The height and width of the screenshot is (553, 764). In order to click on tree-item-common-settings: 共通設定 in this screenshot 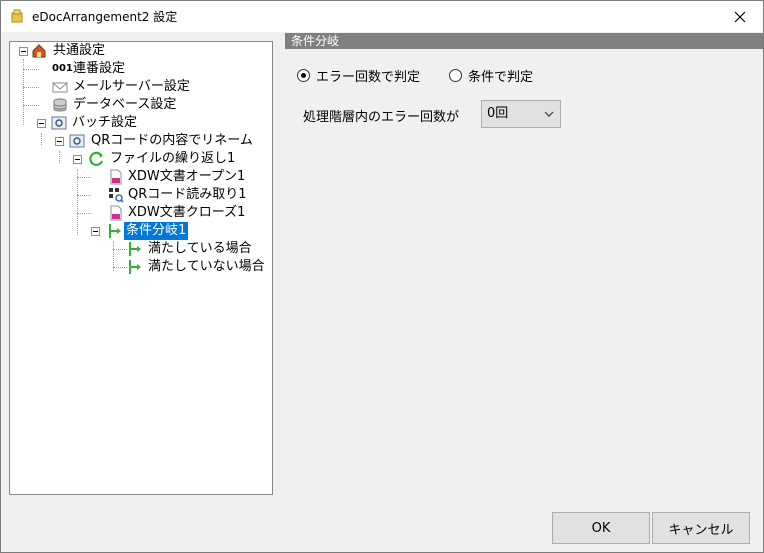, I will do `click(141, 51)`.